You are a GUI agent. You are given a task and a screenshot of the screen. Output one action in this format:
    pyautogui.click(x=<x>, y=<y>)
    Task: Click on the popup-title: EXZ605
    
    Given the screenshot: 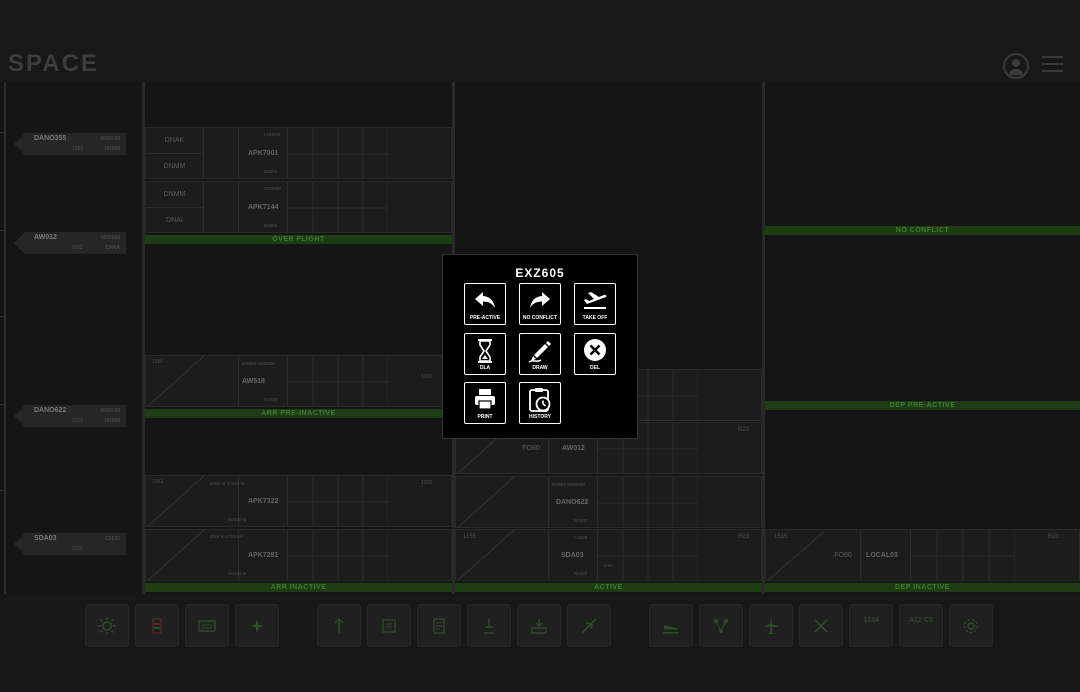 What is the action you would take?
    pyautogui.click(x=540, y=273)
    